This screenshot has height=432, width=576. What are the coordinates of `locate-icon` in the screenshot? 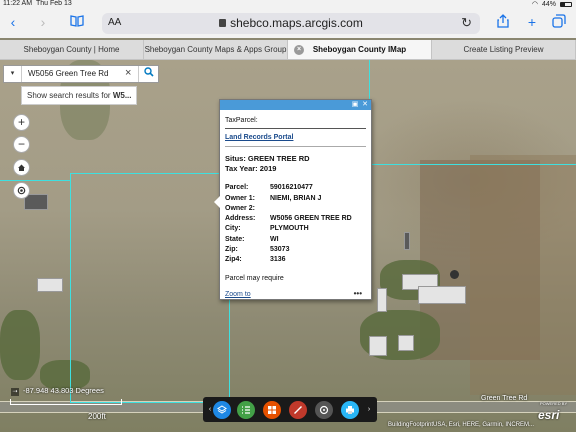 It's located at (21, 190).